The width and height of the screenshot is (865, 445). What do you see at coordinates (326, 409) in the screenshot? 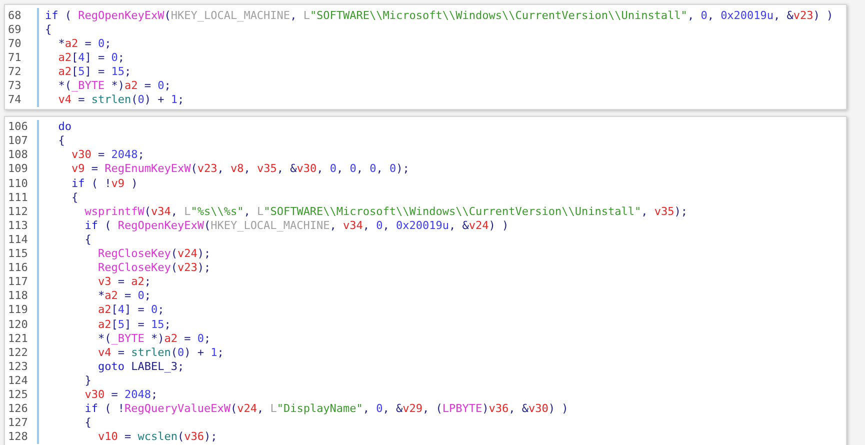
I see `code-line: if ( !RegQueryValueExW(v24, L"DisplayName", 0, &v29, (LPBYTE)v36, &v30) )` at bounding box center [326, 409].